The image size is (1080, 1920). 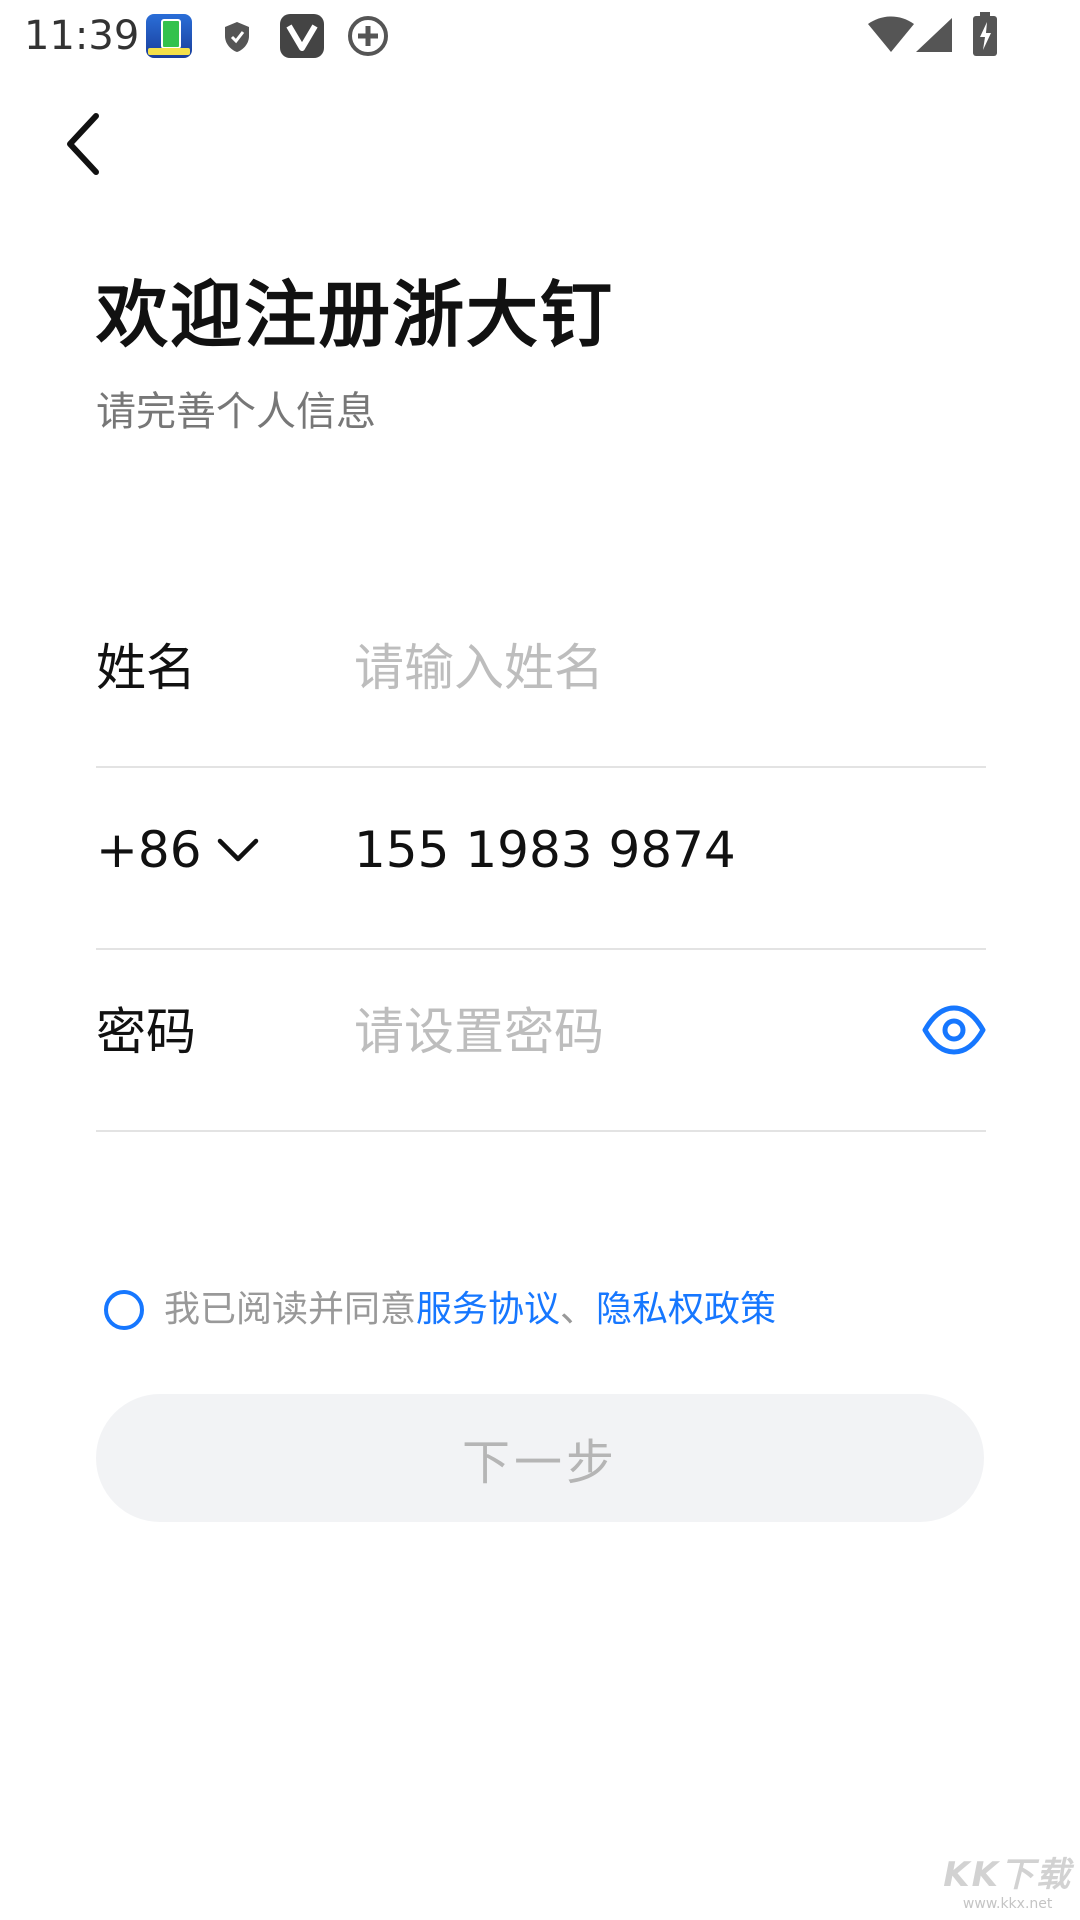 I want to click on page-title: 欢迎注册浙大钉, so click(x=355, y=315).